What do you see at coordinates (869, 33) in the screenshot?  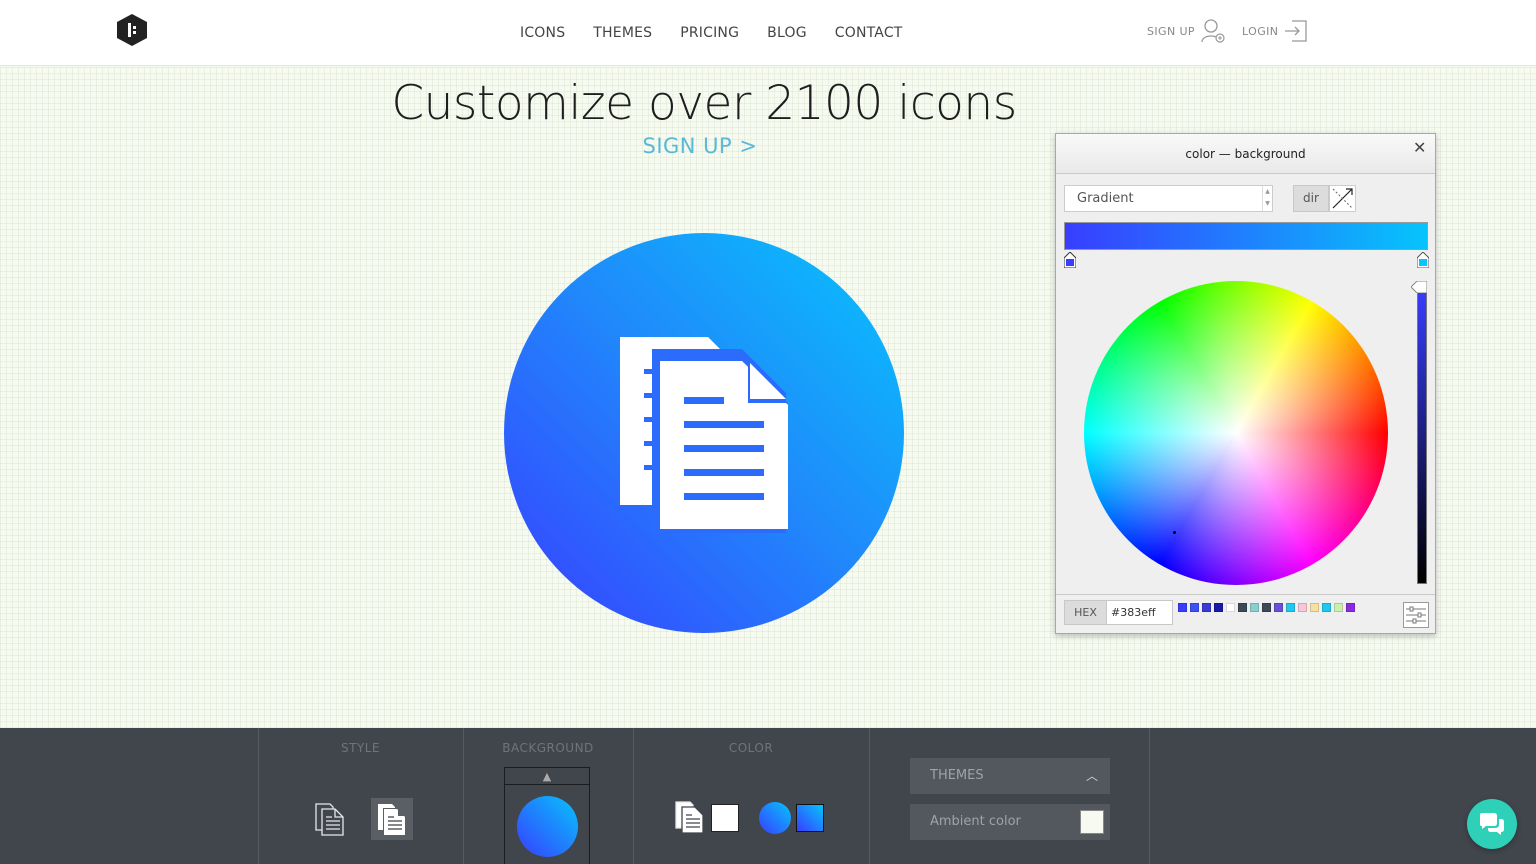 I see `nav-contact: CONTACT` at bounding box center [869, 33].